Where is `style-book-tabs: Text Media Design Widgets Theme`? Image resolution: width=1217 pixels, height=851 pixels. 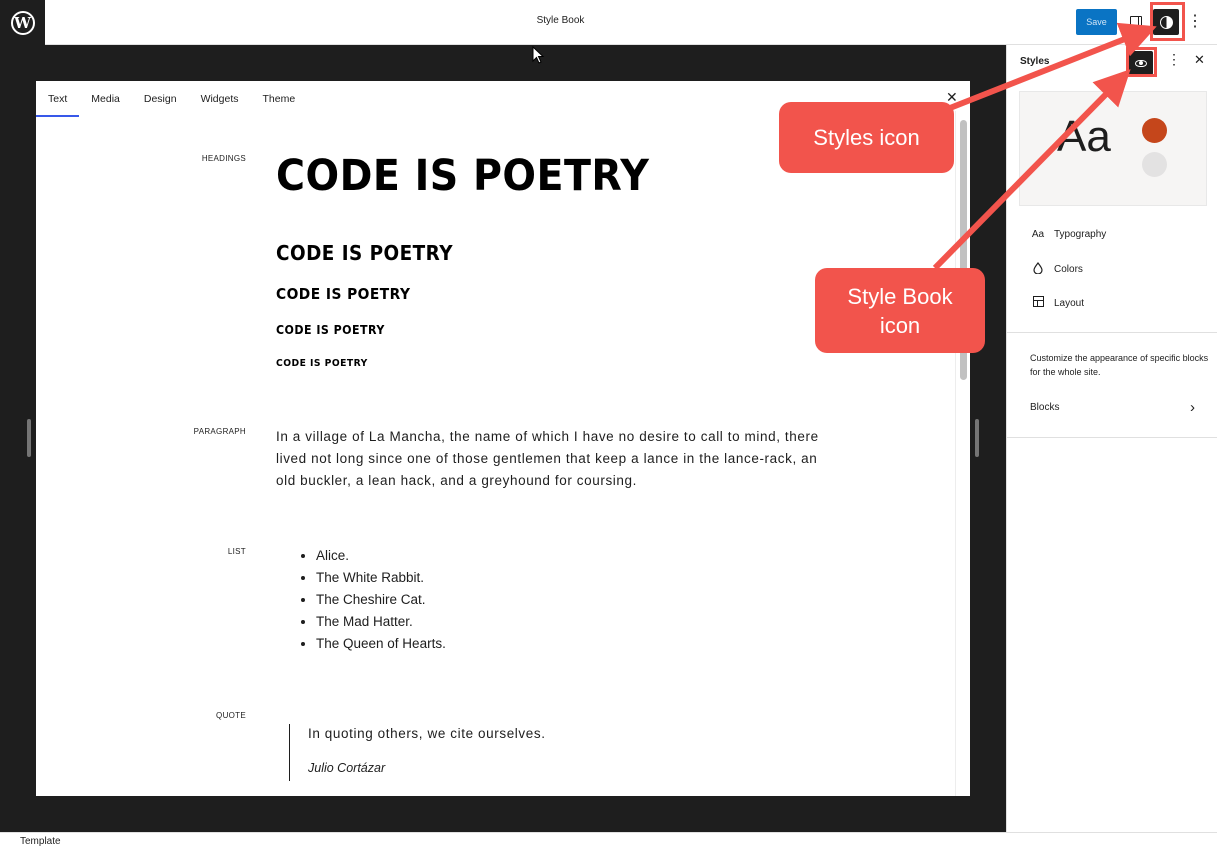
style-book-tabs: Text Media Design Widgets Theme is located at coordinates (171, 99).